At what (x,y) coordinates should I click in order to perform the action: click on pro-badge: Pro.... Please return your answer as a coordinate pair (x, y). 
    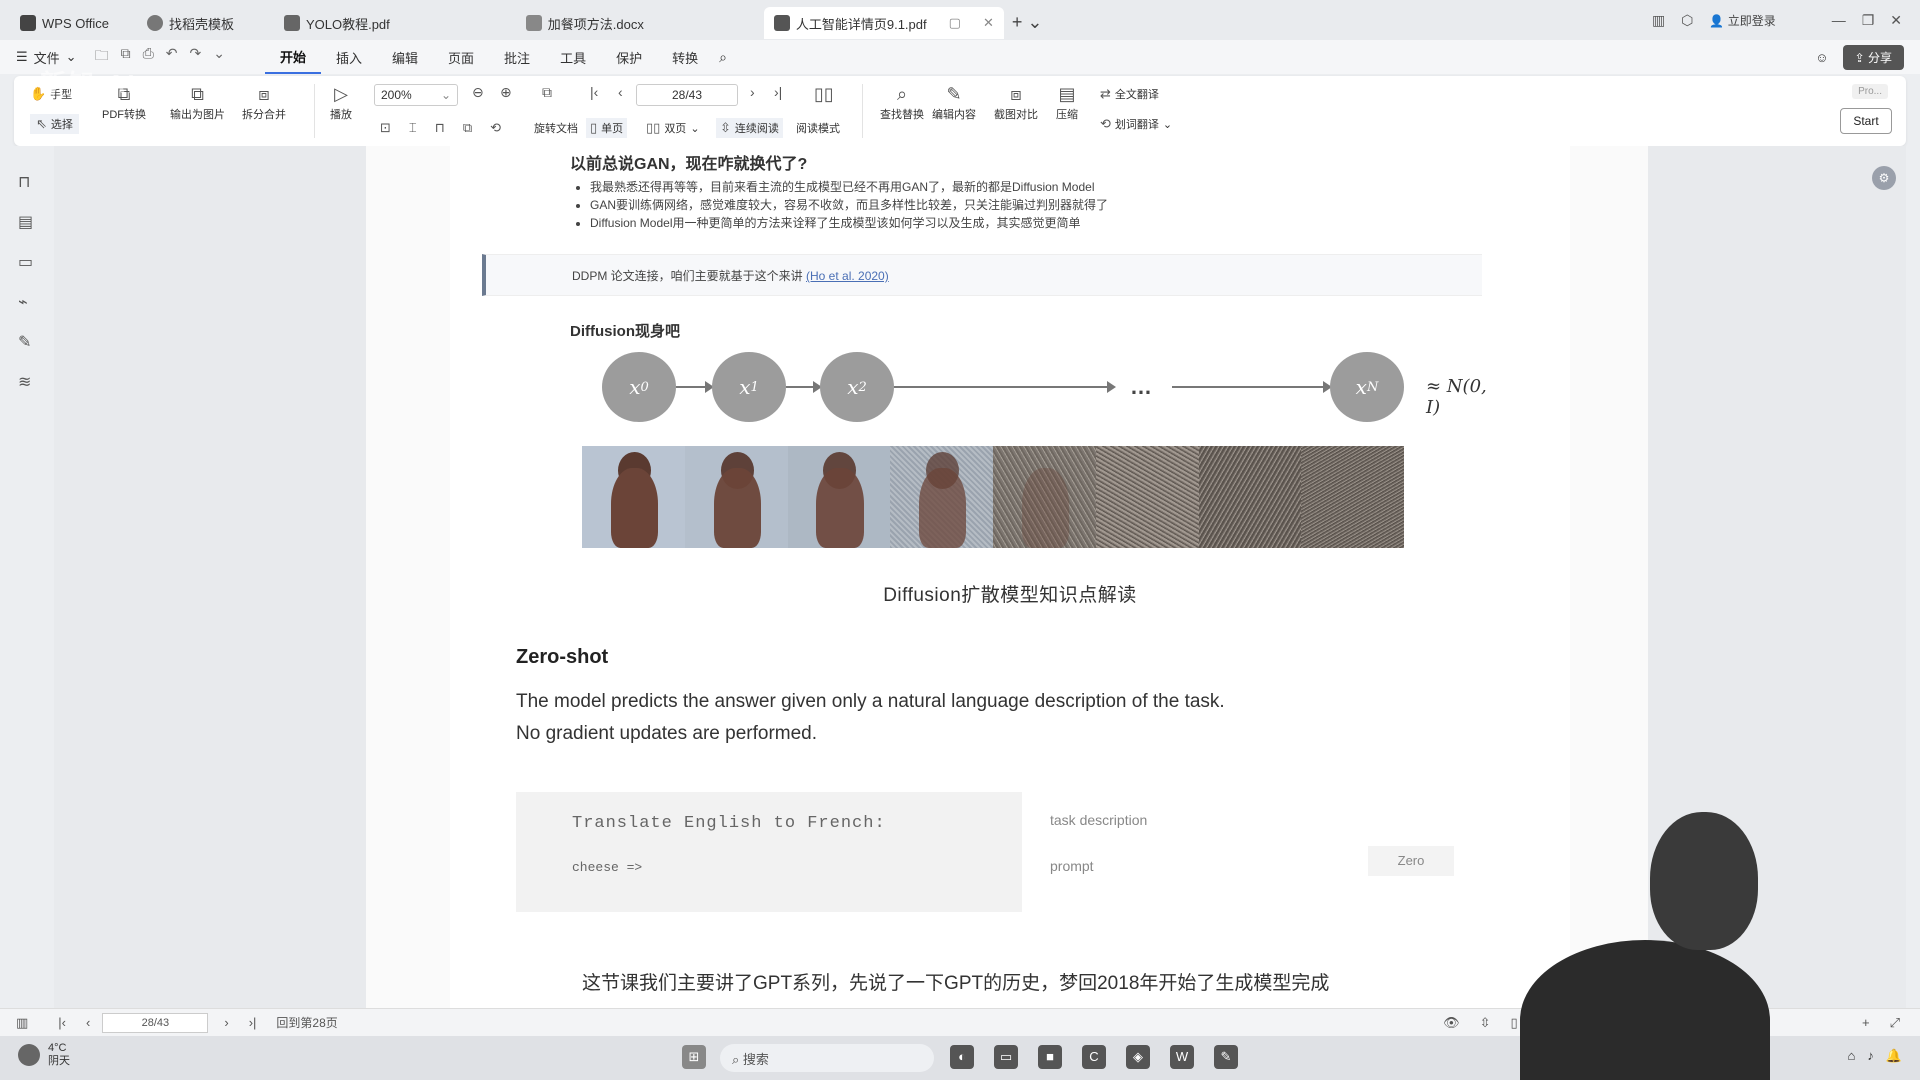
    Looking at the image, I should click on (1870, 91).